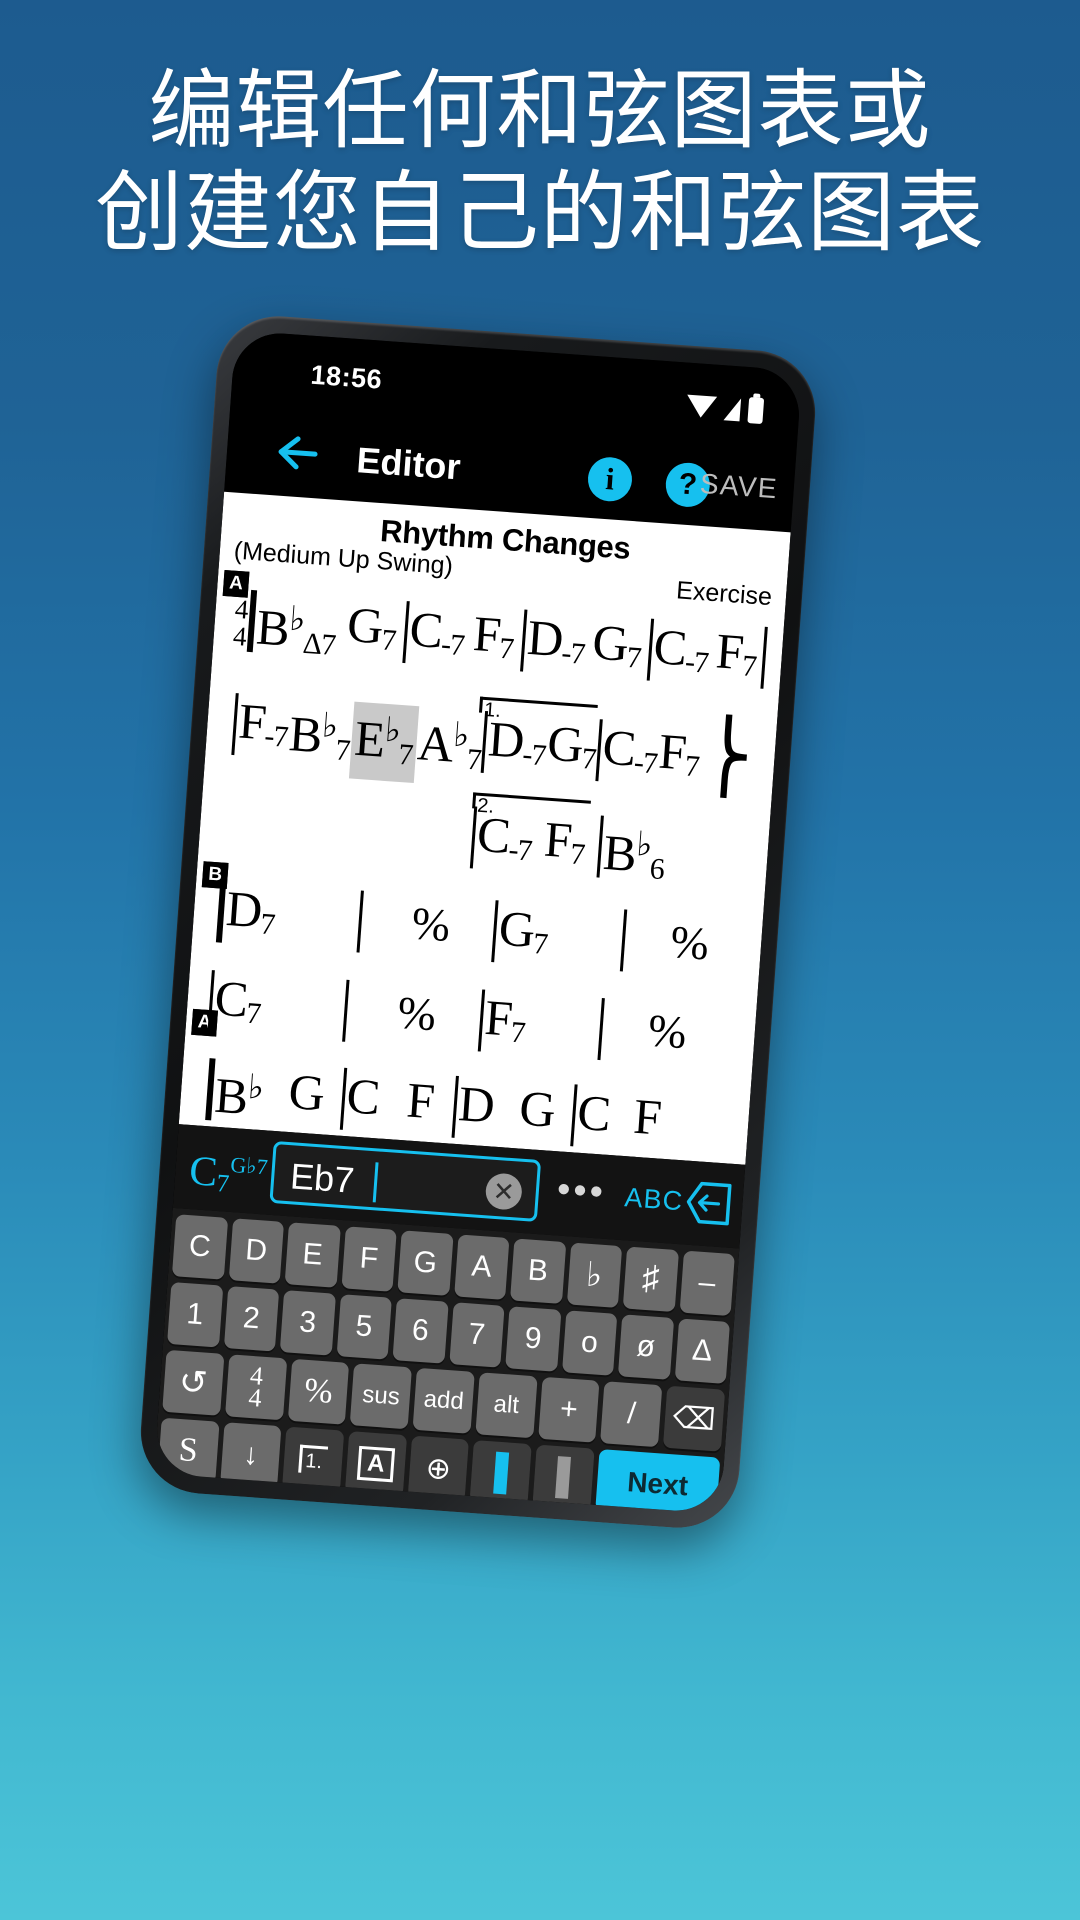 Image resolution: width=1080 pixels, height=1920 pixels. Describe the element at coordinates (654, 1199) in the screenshot. I see `abc-toggle-button: ABC` at that location.